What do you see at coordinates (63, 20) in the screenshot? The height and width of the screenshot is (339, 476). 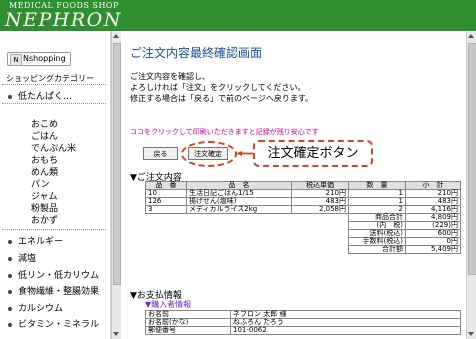 I see `shop-logo: NEPHRON` at bounding box center [63, 20].